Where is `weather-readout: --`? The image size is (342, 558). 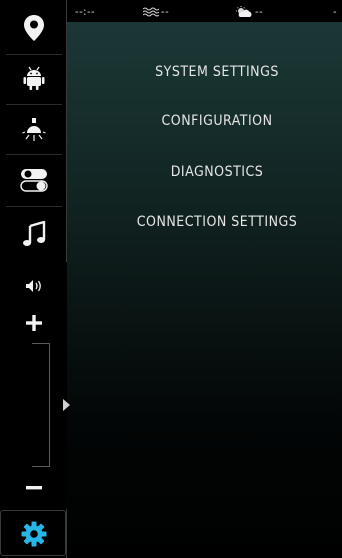 weather-readout: -- is located at coordinates (248, 11).